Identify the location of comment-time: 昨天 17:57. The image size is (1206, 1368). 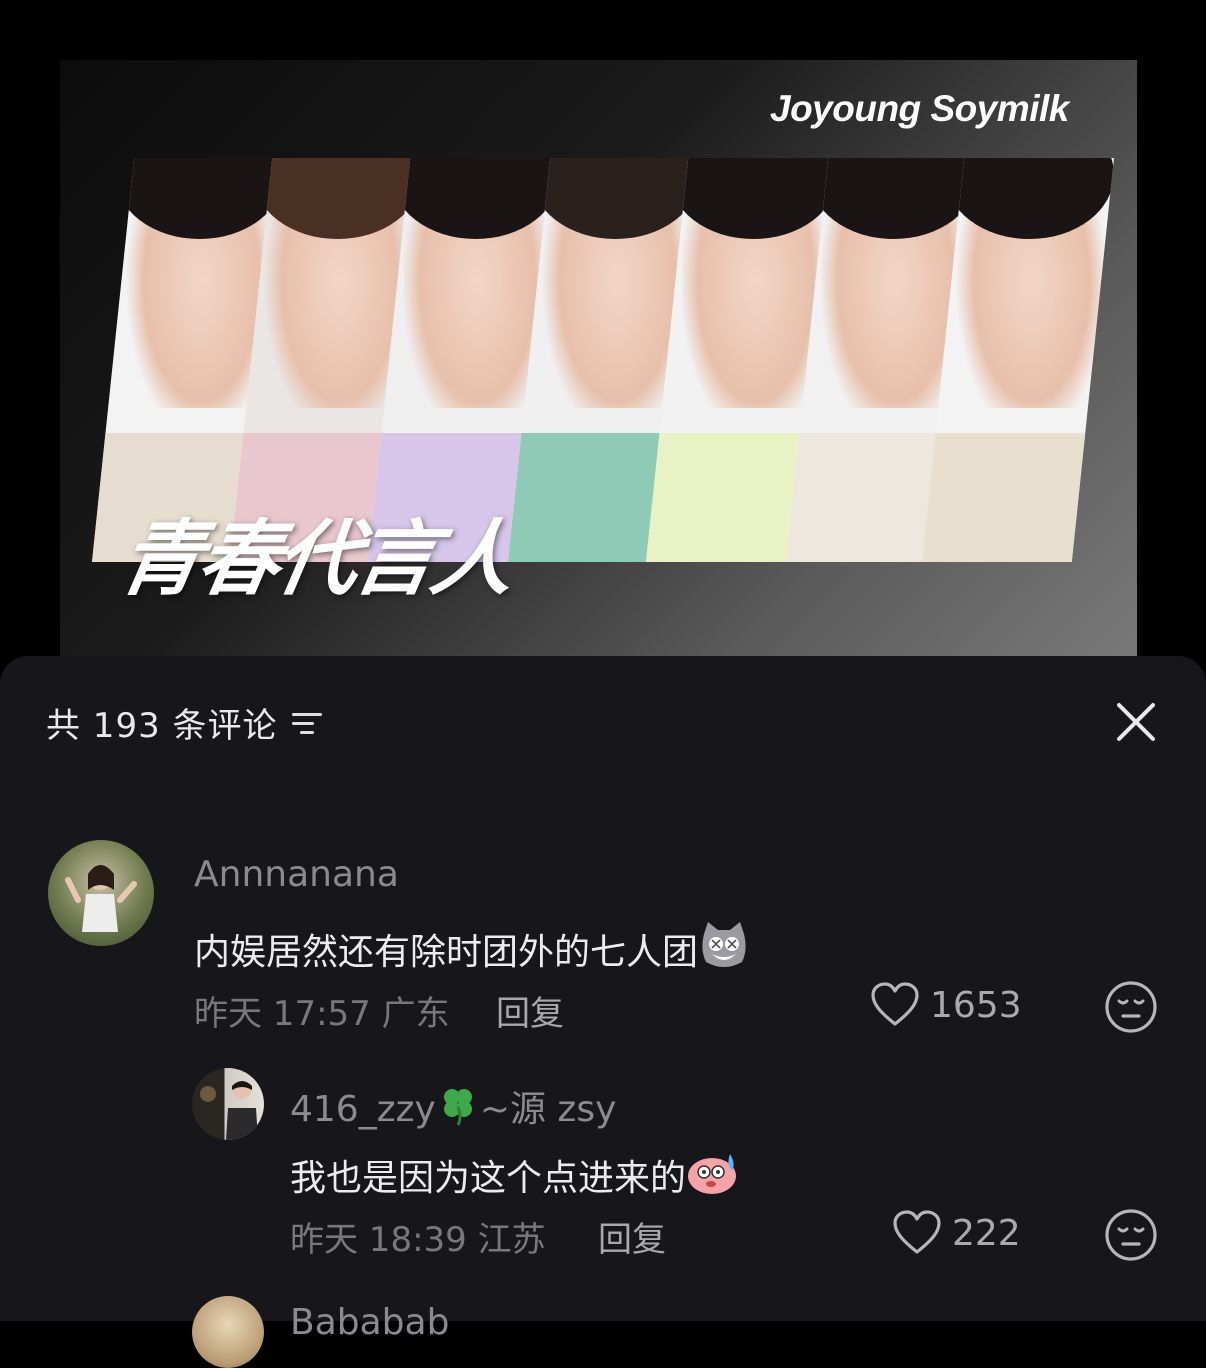
(282, 1014).